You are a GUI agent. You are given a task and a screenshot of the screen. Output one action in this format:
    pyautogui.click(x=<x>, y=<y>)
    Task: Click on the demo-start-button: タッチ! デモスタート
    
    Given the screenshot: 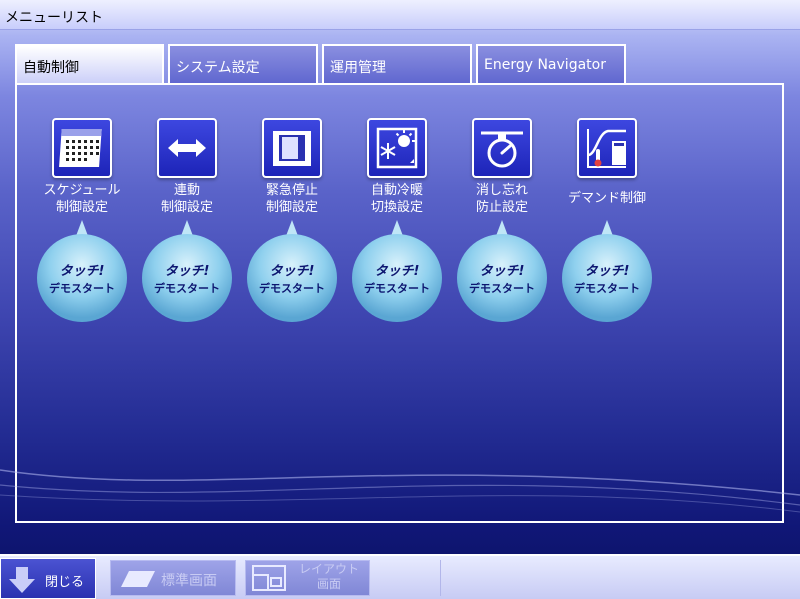 What is the action you would take?
    pyautogui.click(x=607, y=272)
    